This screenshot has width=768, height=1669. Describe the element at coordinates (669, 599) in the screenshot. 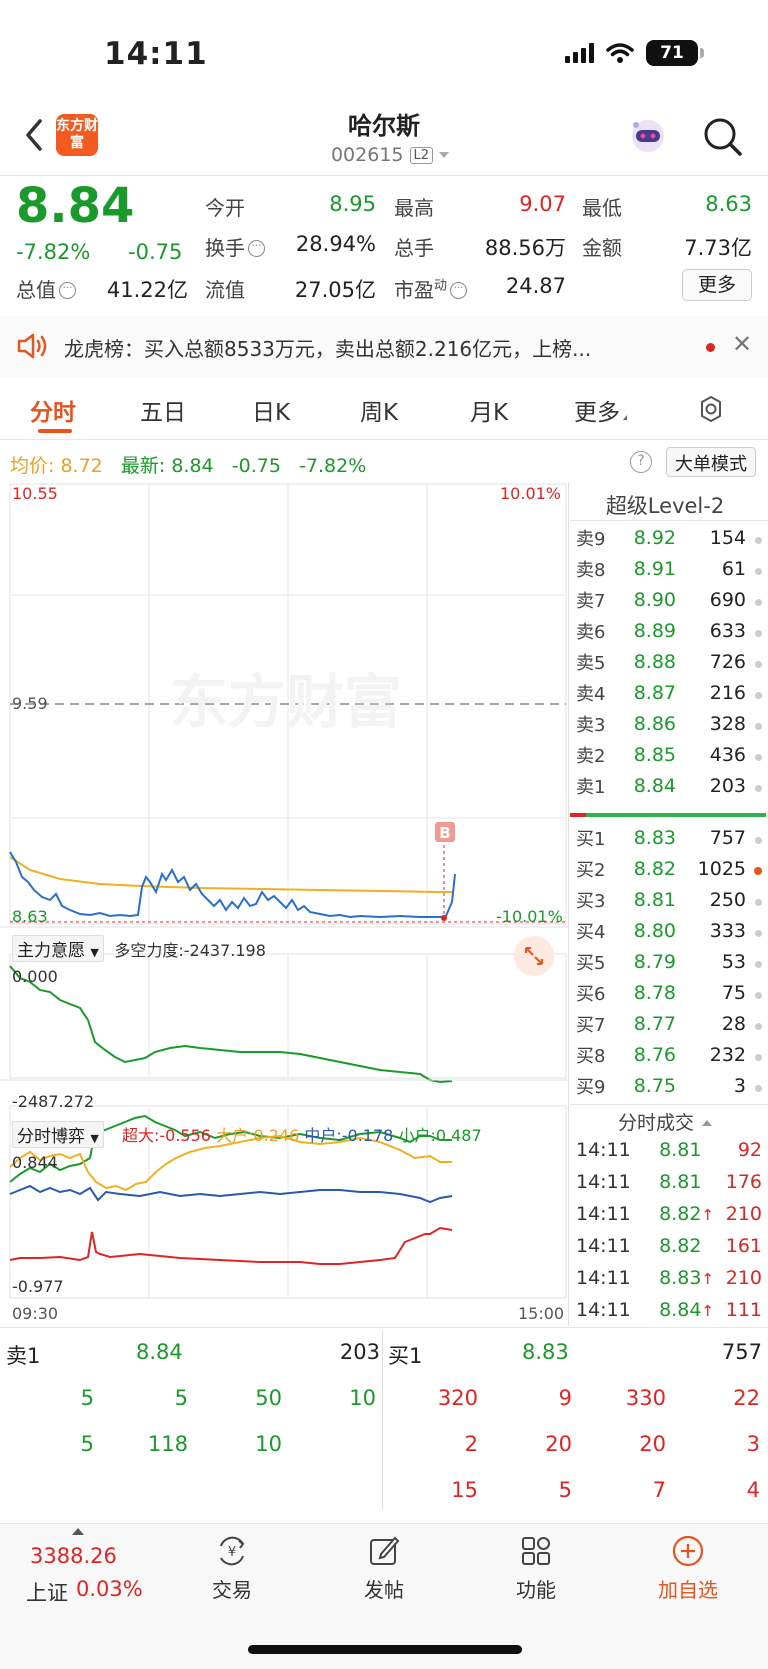

I see `sell-row-7: 卖7 8.90 690` at that location.